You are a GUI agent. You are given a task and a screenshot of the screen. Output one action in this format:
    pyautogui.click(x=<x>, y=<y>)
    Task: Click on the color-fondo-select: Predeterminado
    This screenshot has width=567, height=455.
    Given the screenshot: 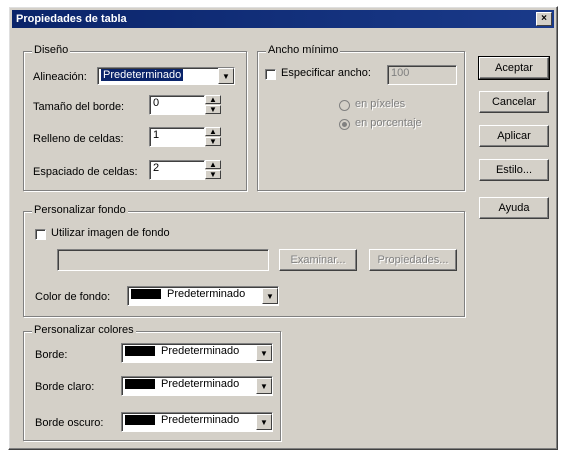 What is the action you would take?
    pyautogui.click(x=203, y=296)
    